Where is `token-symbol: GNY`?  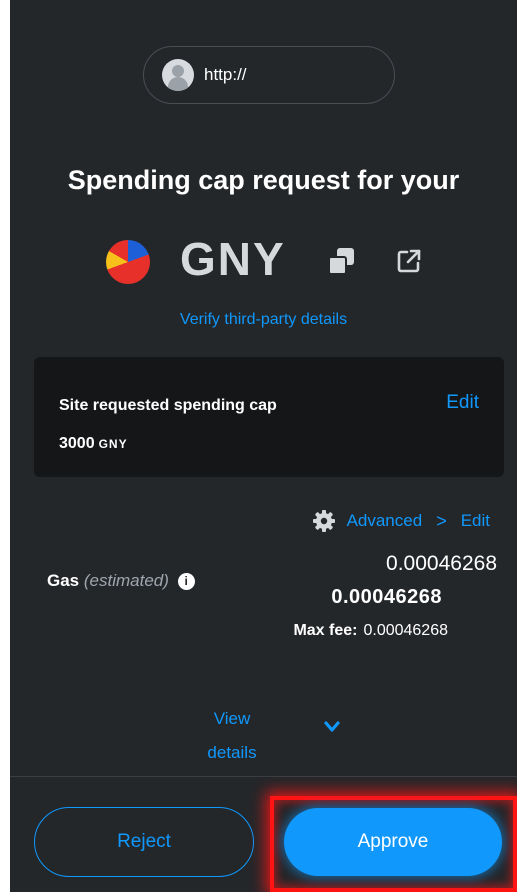
token-symbol: GNY is located at coordinates (233, 259).